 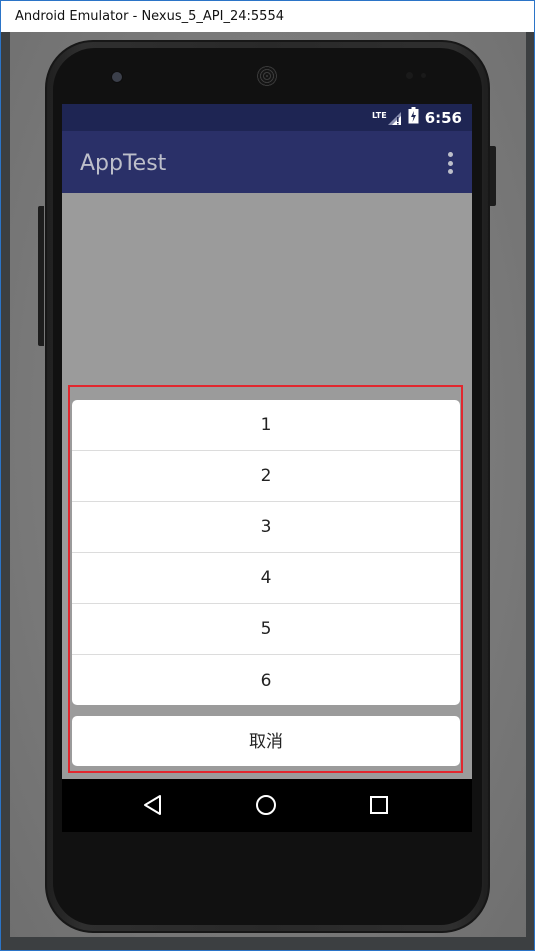 What do you see at coordinates (450, 163) in the screenshot?
I see `more-vert-icon` at bounding box center [450, 163].